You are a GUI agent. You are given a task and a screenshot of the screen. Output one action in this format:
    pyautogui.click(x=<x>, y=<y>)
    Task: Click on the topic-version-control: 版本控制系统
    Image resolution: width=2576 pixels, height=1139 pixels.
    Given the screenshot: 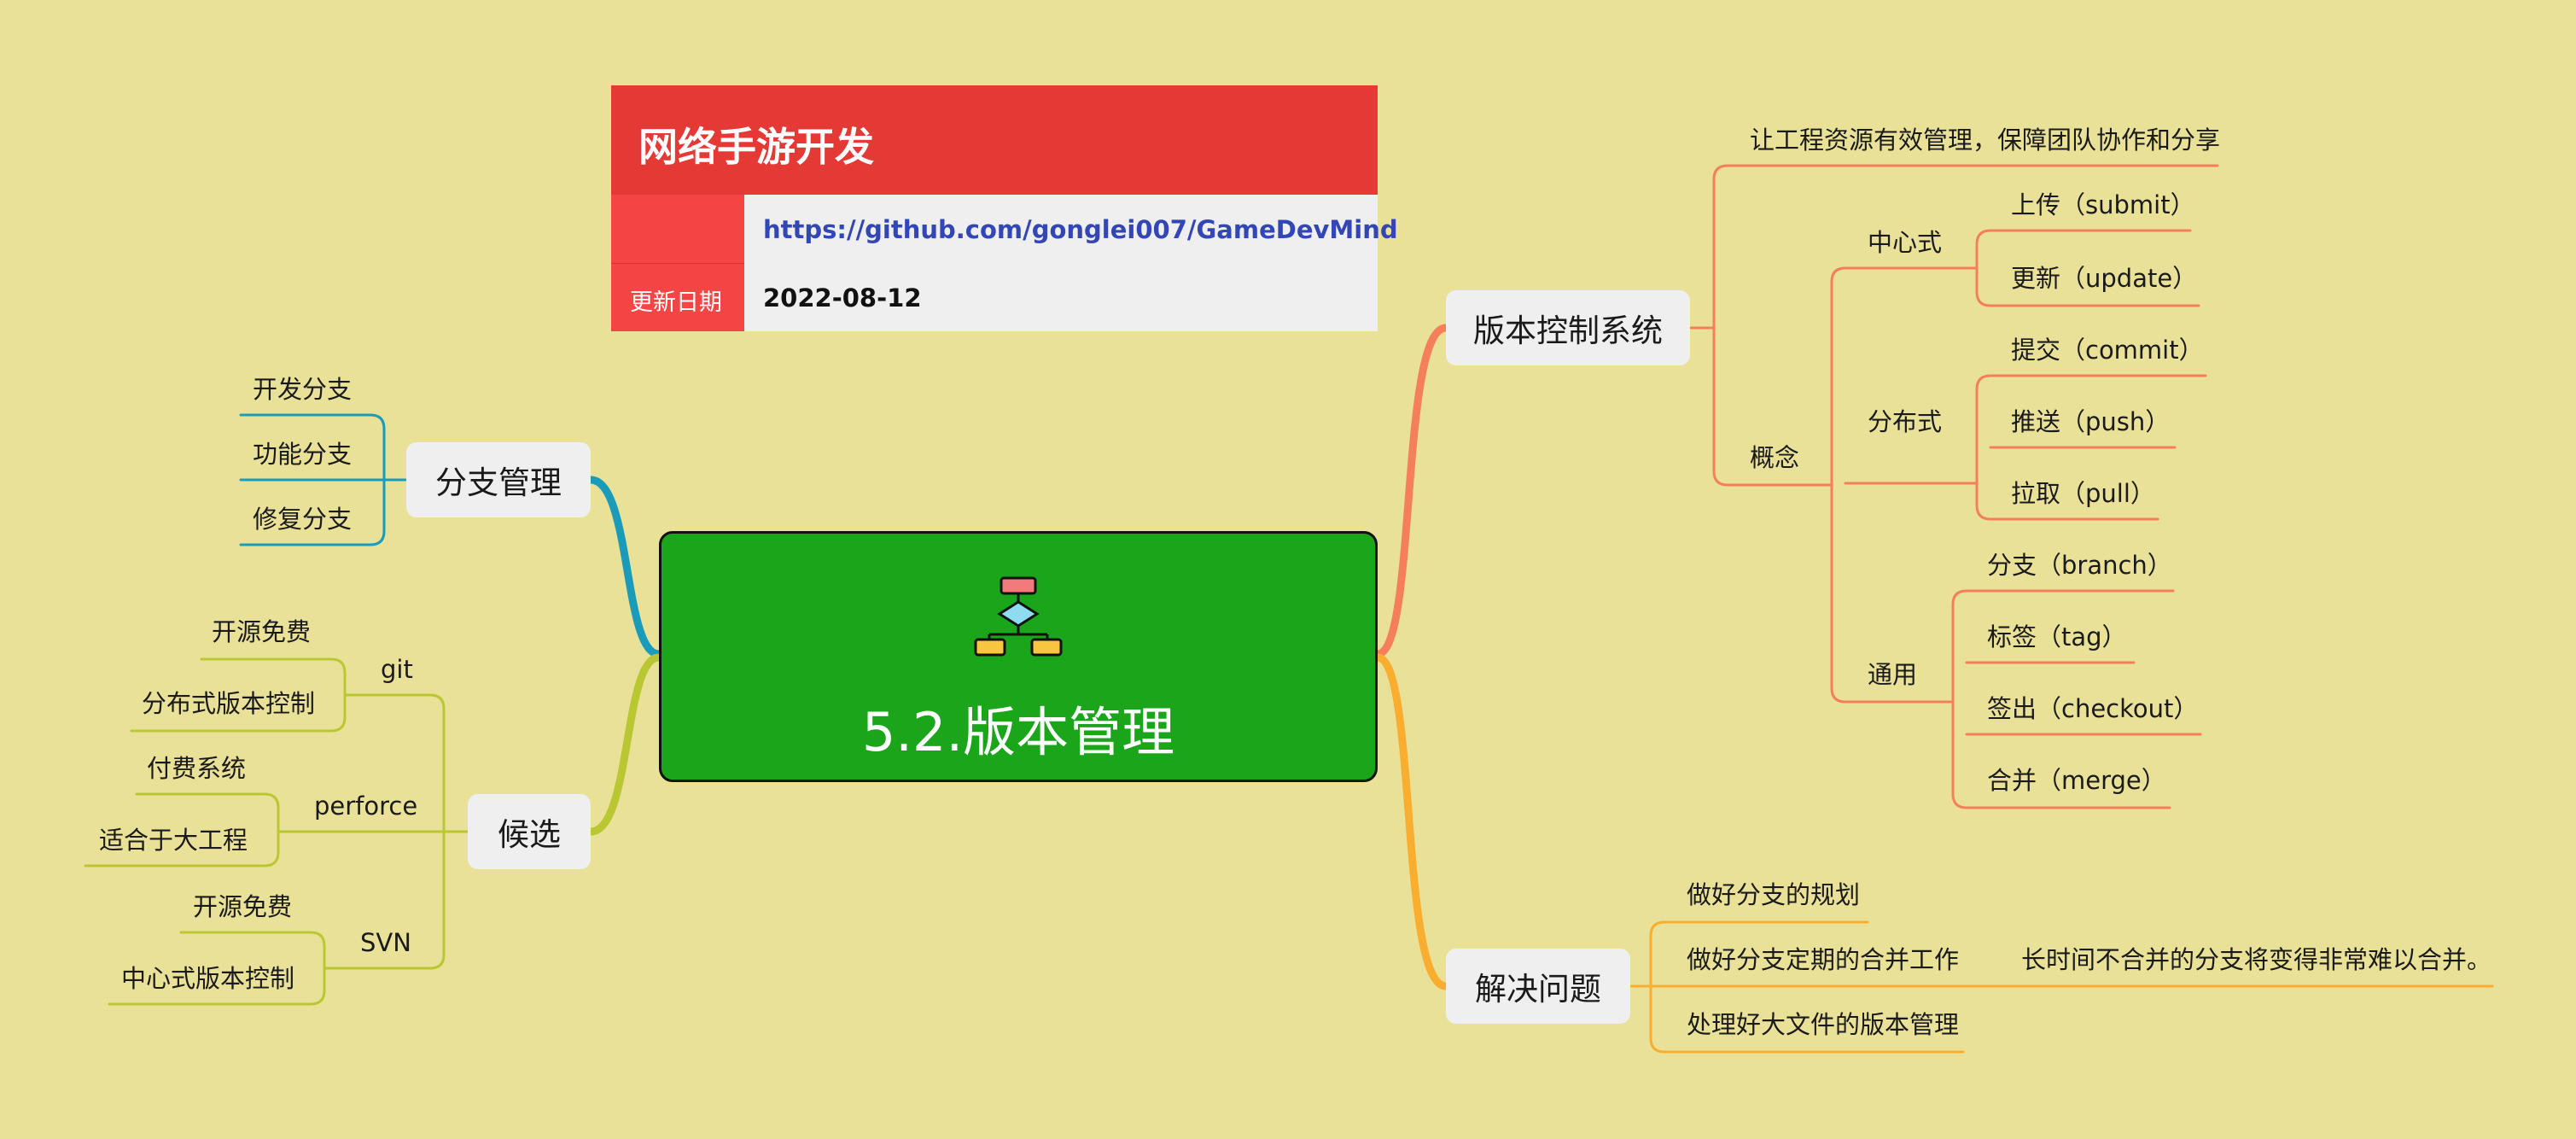 What is the action you would take?
    pyautogui.click(x=1568, y=327)
    